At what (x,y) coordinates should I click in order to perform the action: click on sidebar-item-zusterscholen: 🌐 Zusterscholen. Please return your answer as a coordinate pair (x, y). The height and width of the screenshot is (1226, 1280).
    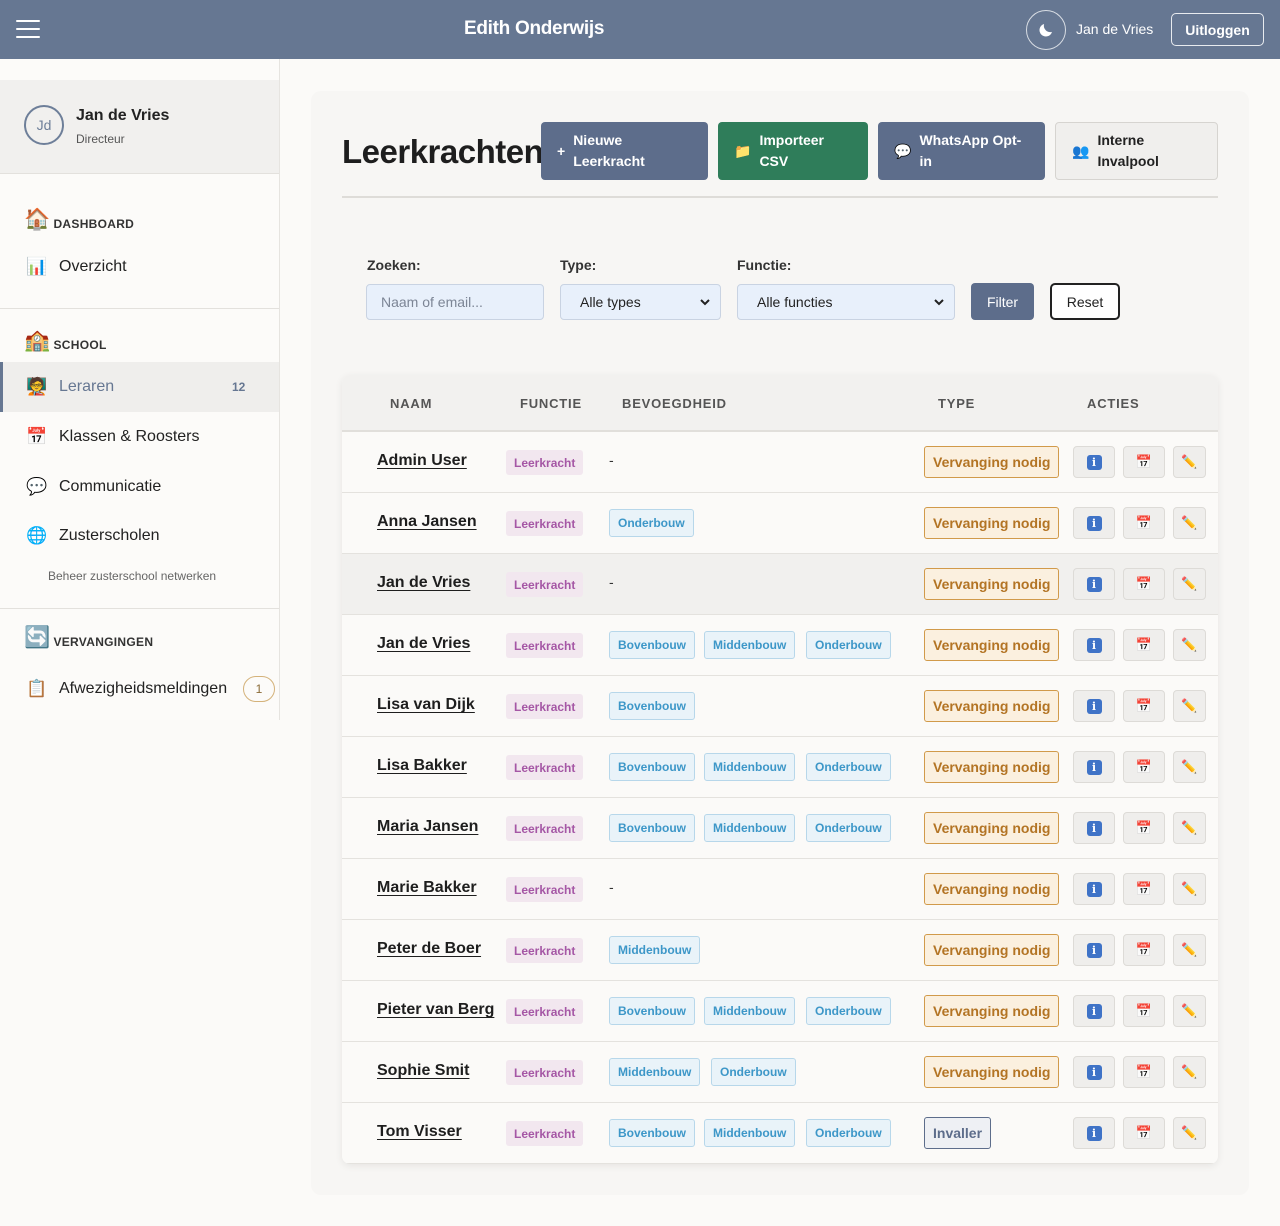
    Looking at the image, I should click on (139, 536).